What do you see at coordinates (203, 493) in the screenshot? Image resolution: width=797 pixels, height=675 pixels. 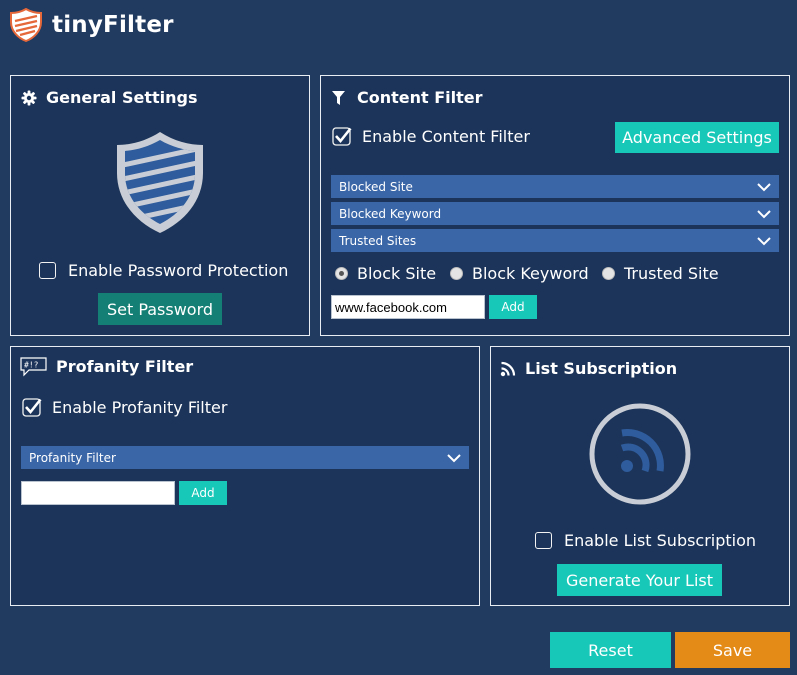 I see `profanity-filter-add-button: Add` at bounding box center [203, 493].